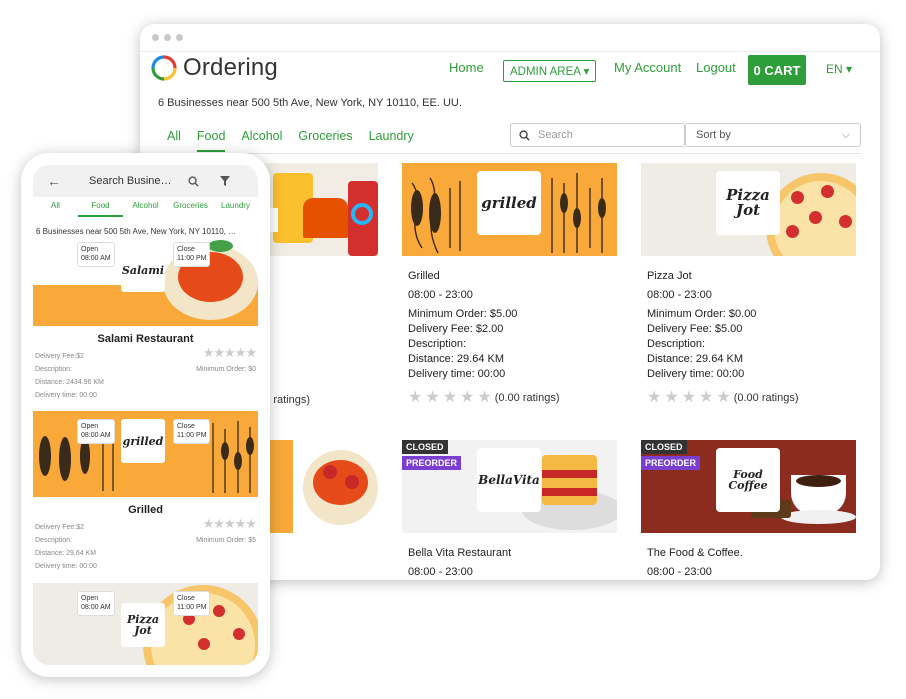 This screenshot has width=906, height=699. What do you see at coordinates (550, 71) in the screenshot?
I see `admin-area-dropdown: ADMIN AREA ▾` at bounding box center [550, 71].